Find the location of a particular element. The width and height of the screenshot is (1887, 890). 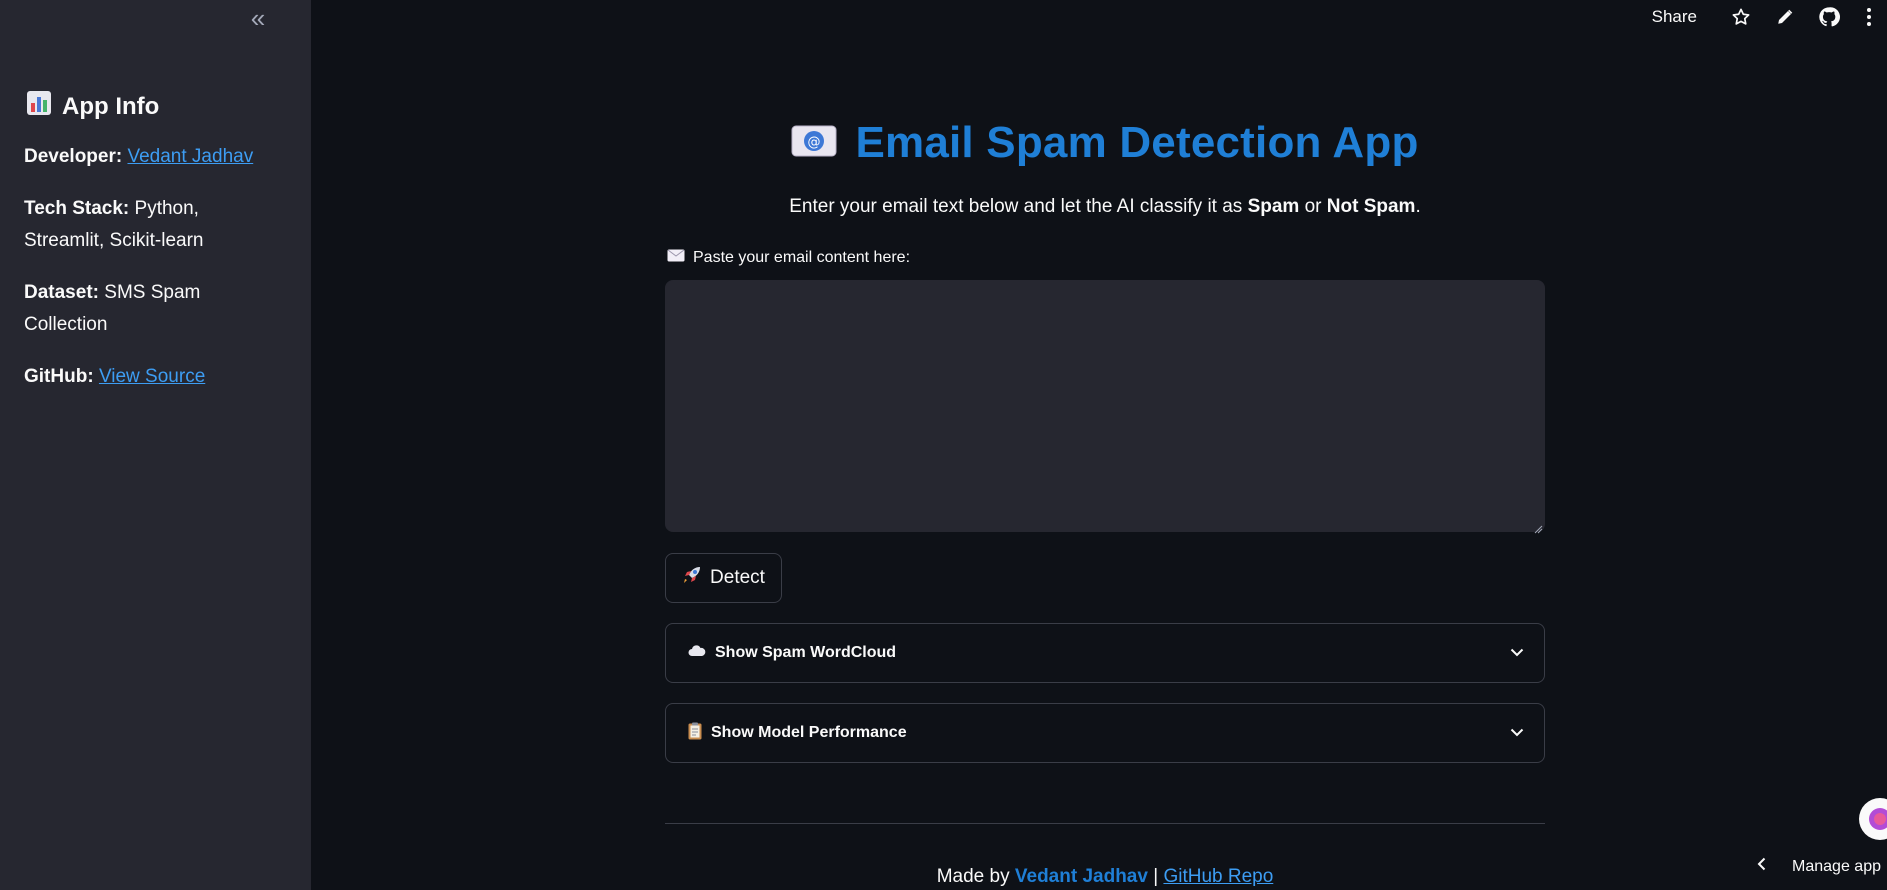

share-button: Share is located at coordinates (1674, 17).